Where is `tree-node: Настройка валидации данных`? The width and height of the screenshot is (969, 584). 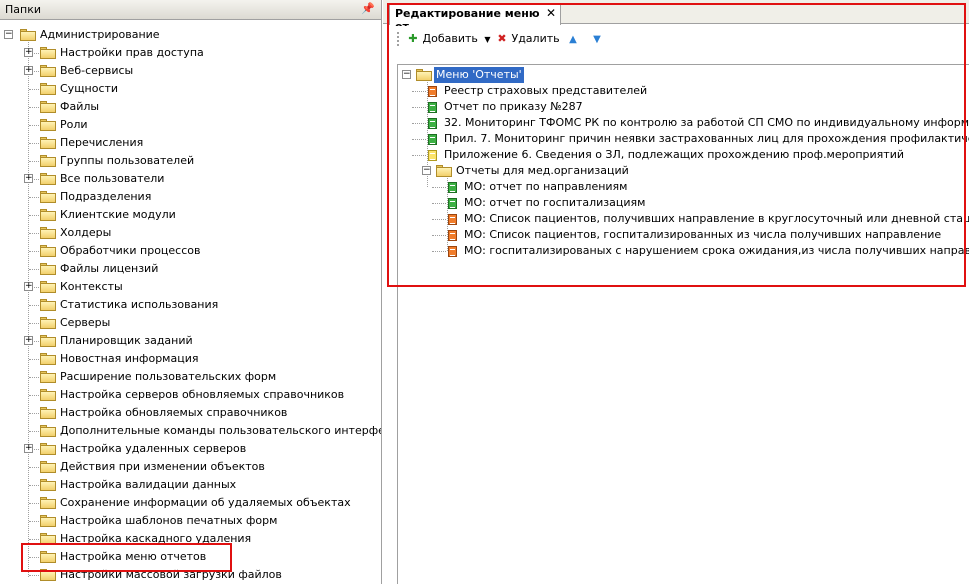
tree-node: Настройка валидации данных is located at coordinates (190, 485).